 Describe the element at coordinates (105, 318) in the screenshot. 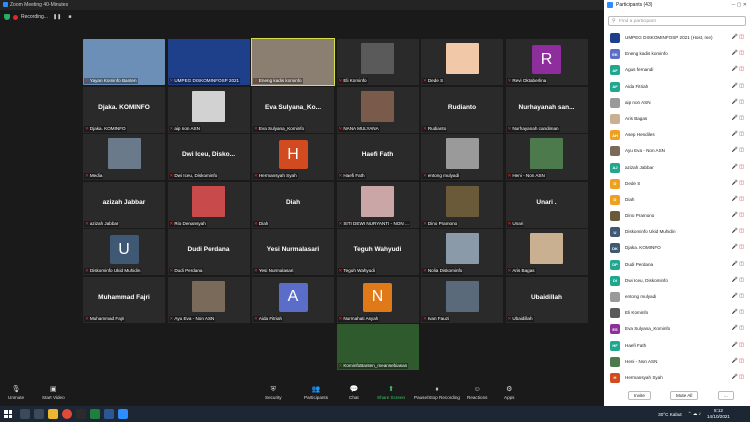

I see `tile-name-label: ✕Muhammad Fajri` at that location.